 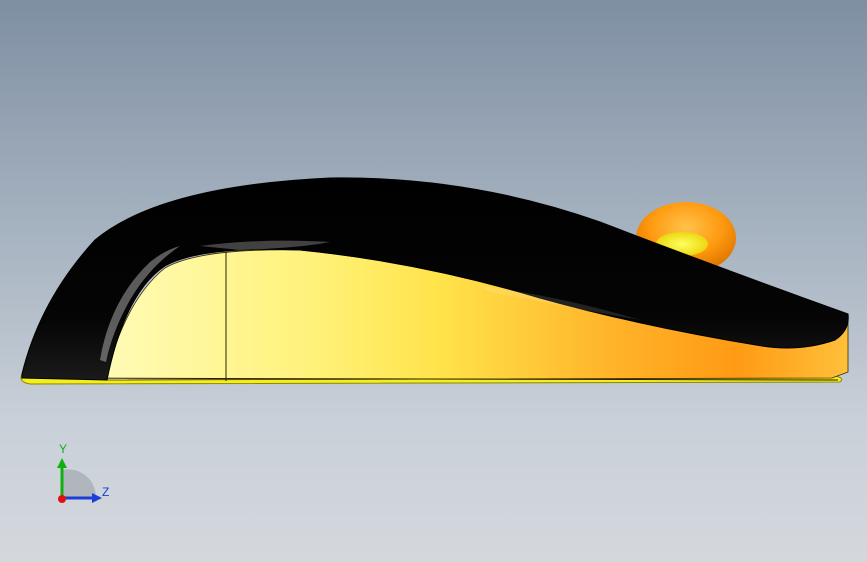 What do you see at coordinates (106, 492) in the screenshot?
I see `z-axis-label: Z` at bounding box center [106, 492].